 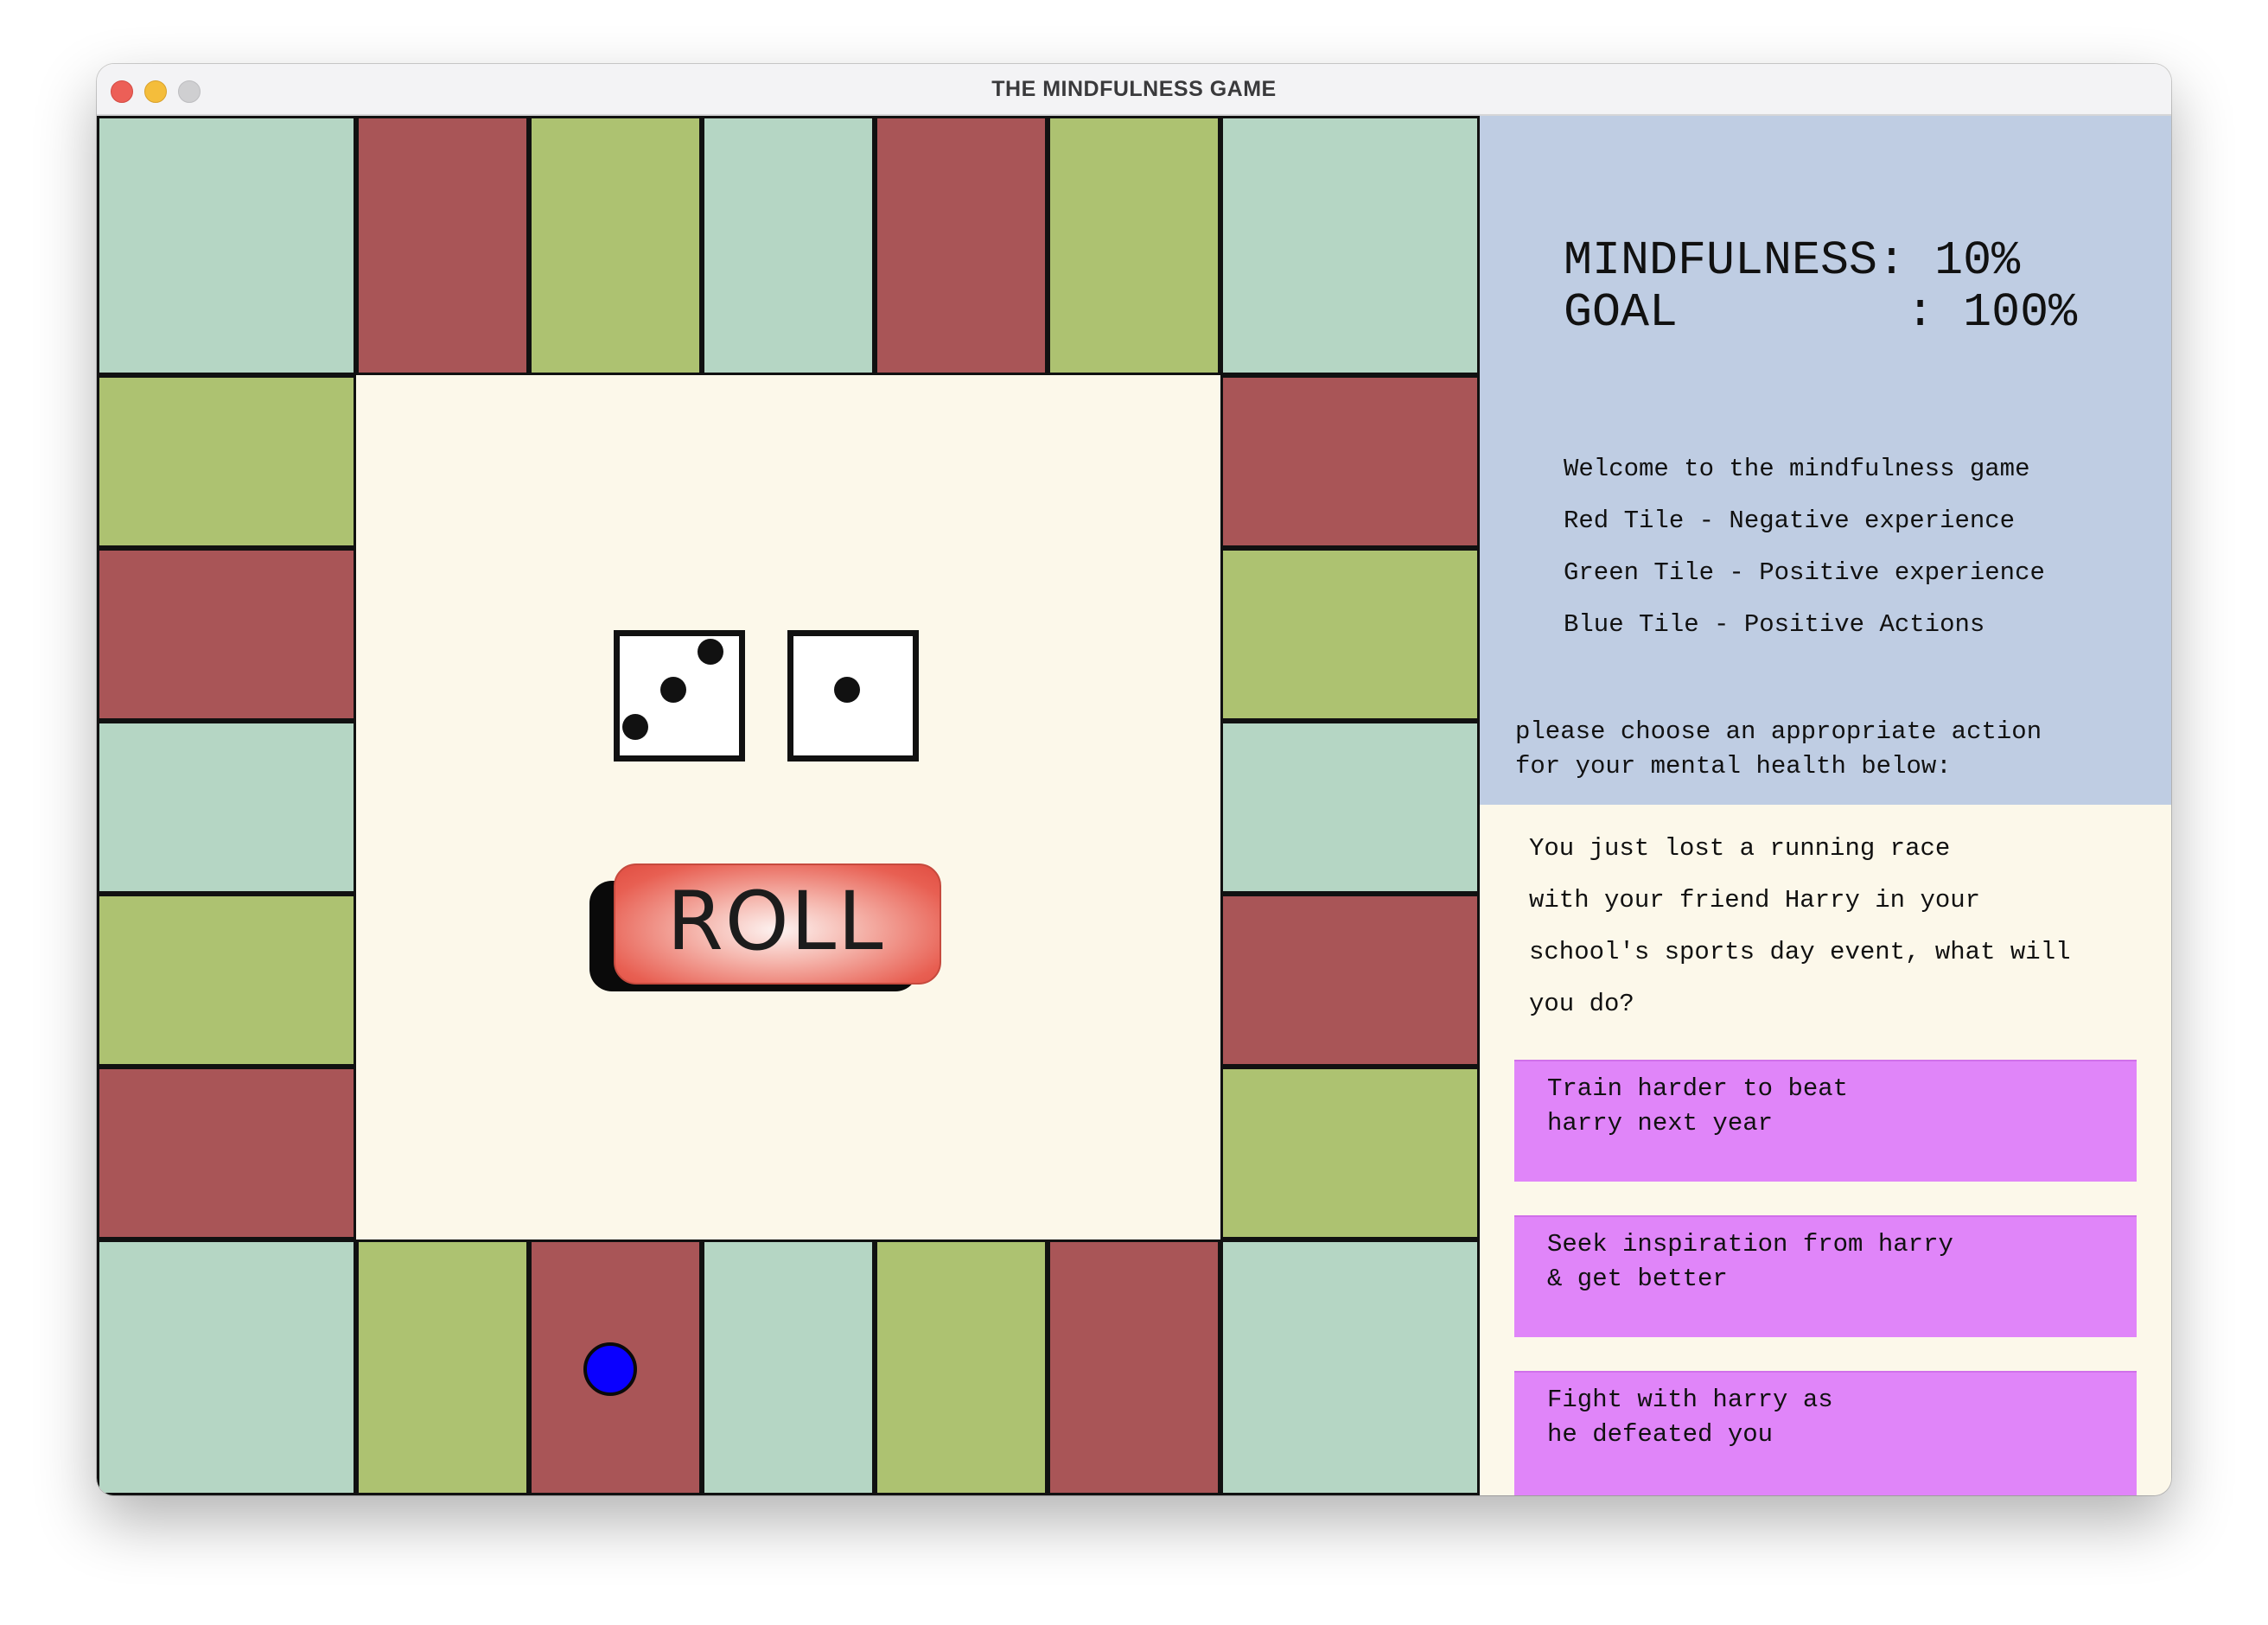 What do you see at coordinates (1790, 521) in the screenshot?
I see `rule-red-tile: Red Tile - Negative experience` at bounding box center [1790, 521].